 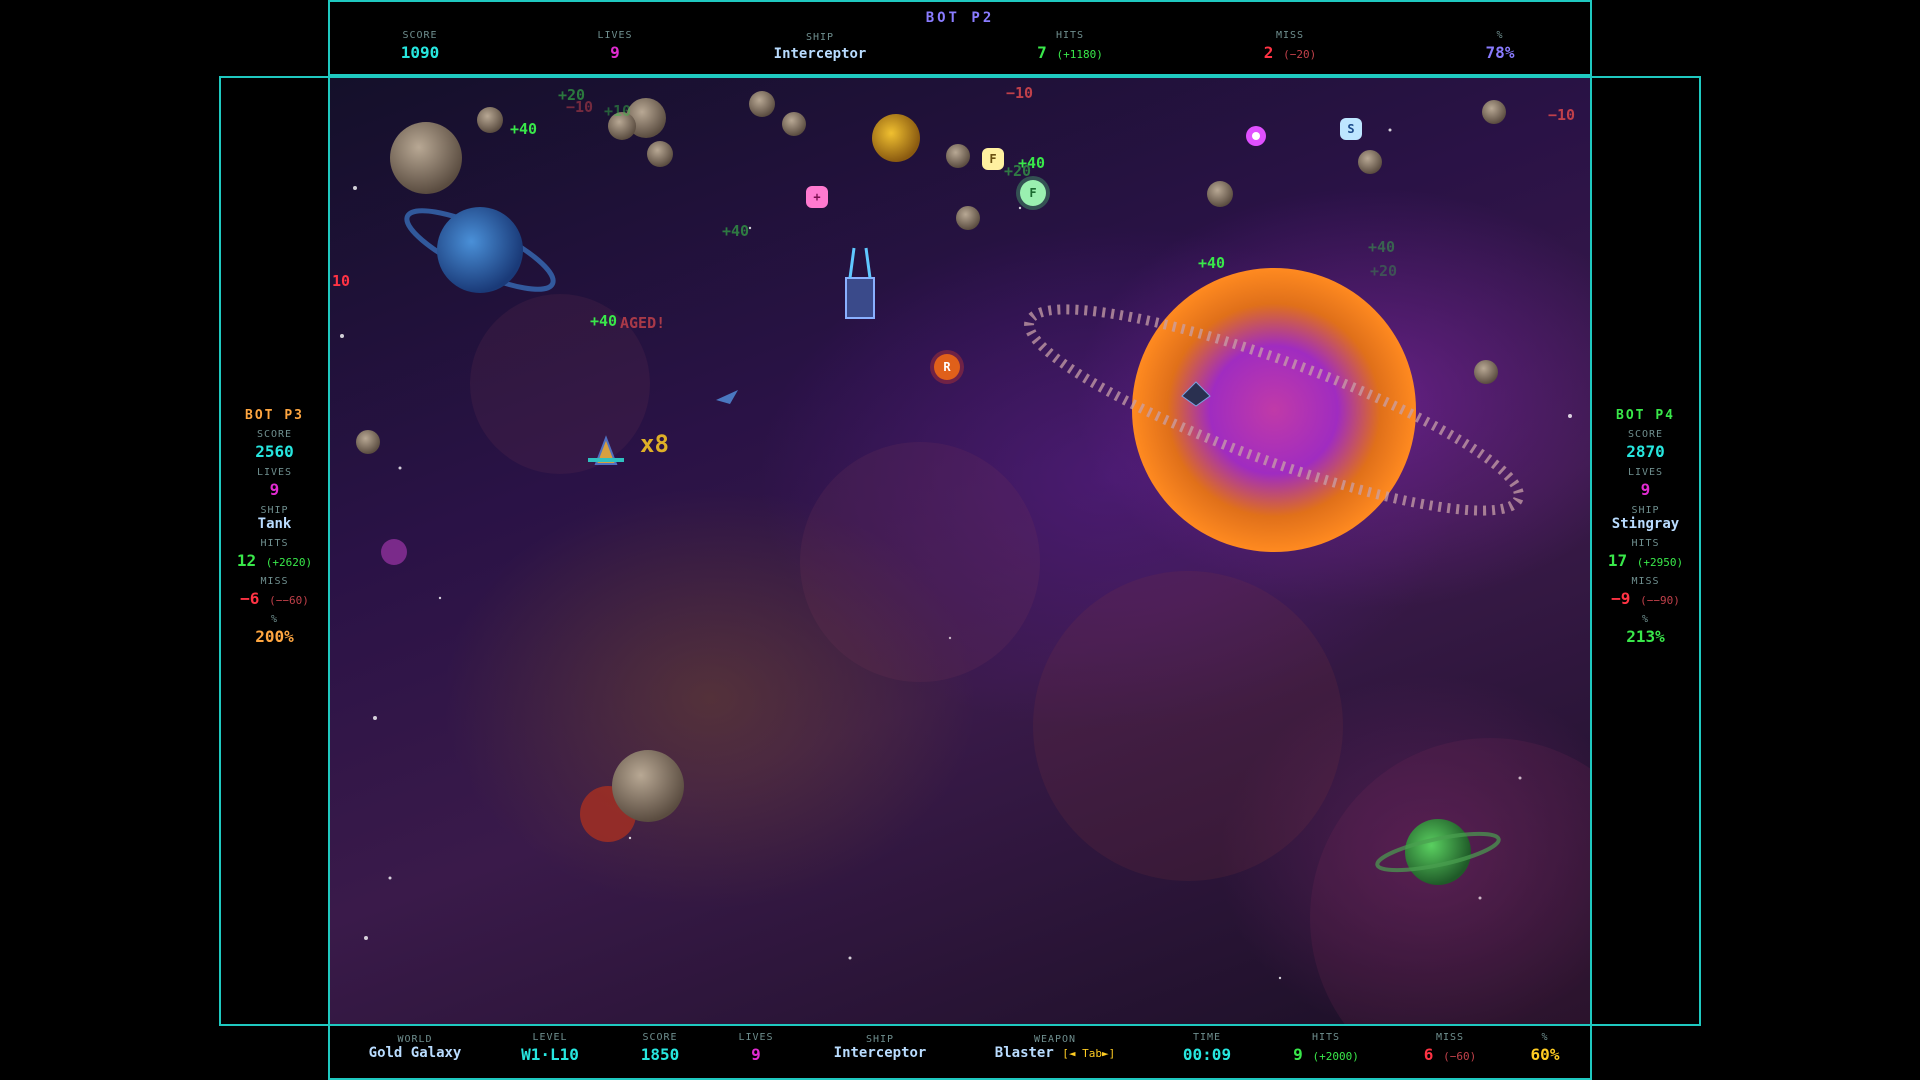 I want to click on player-title: BOT P2, so click(x=960, y=18).